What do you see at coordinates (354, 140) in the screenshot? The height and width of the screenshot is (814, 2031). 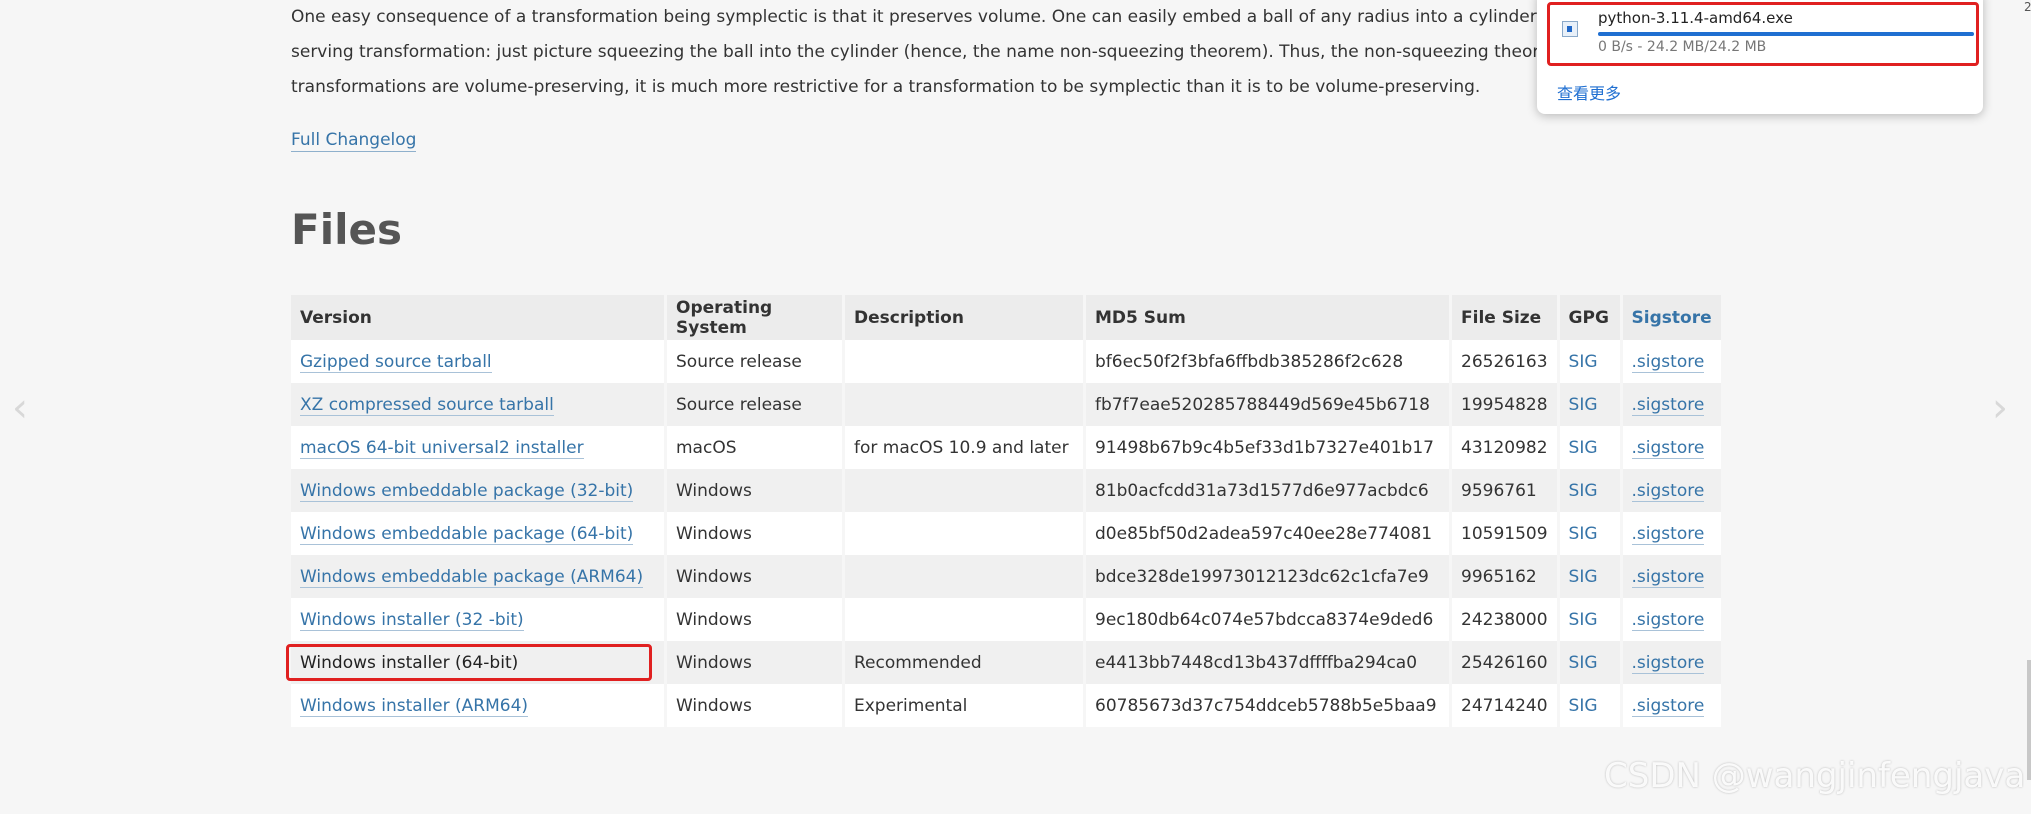 I see `full-changelog-link: Full Changelog` at bounding box center [354, 140].